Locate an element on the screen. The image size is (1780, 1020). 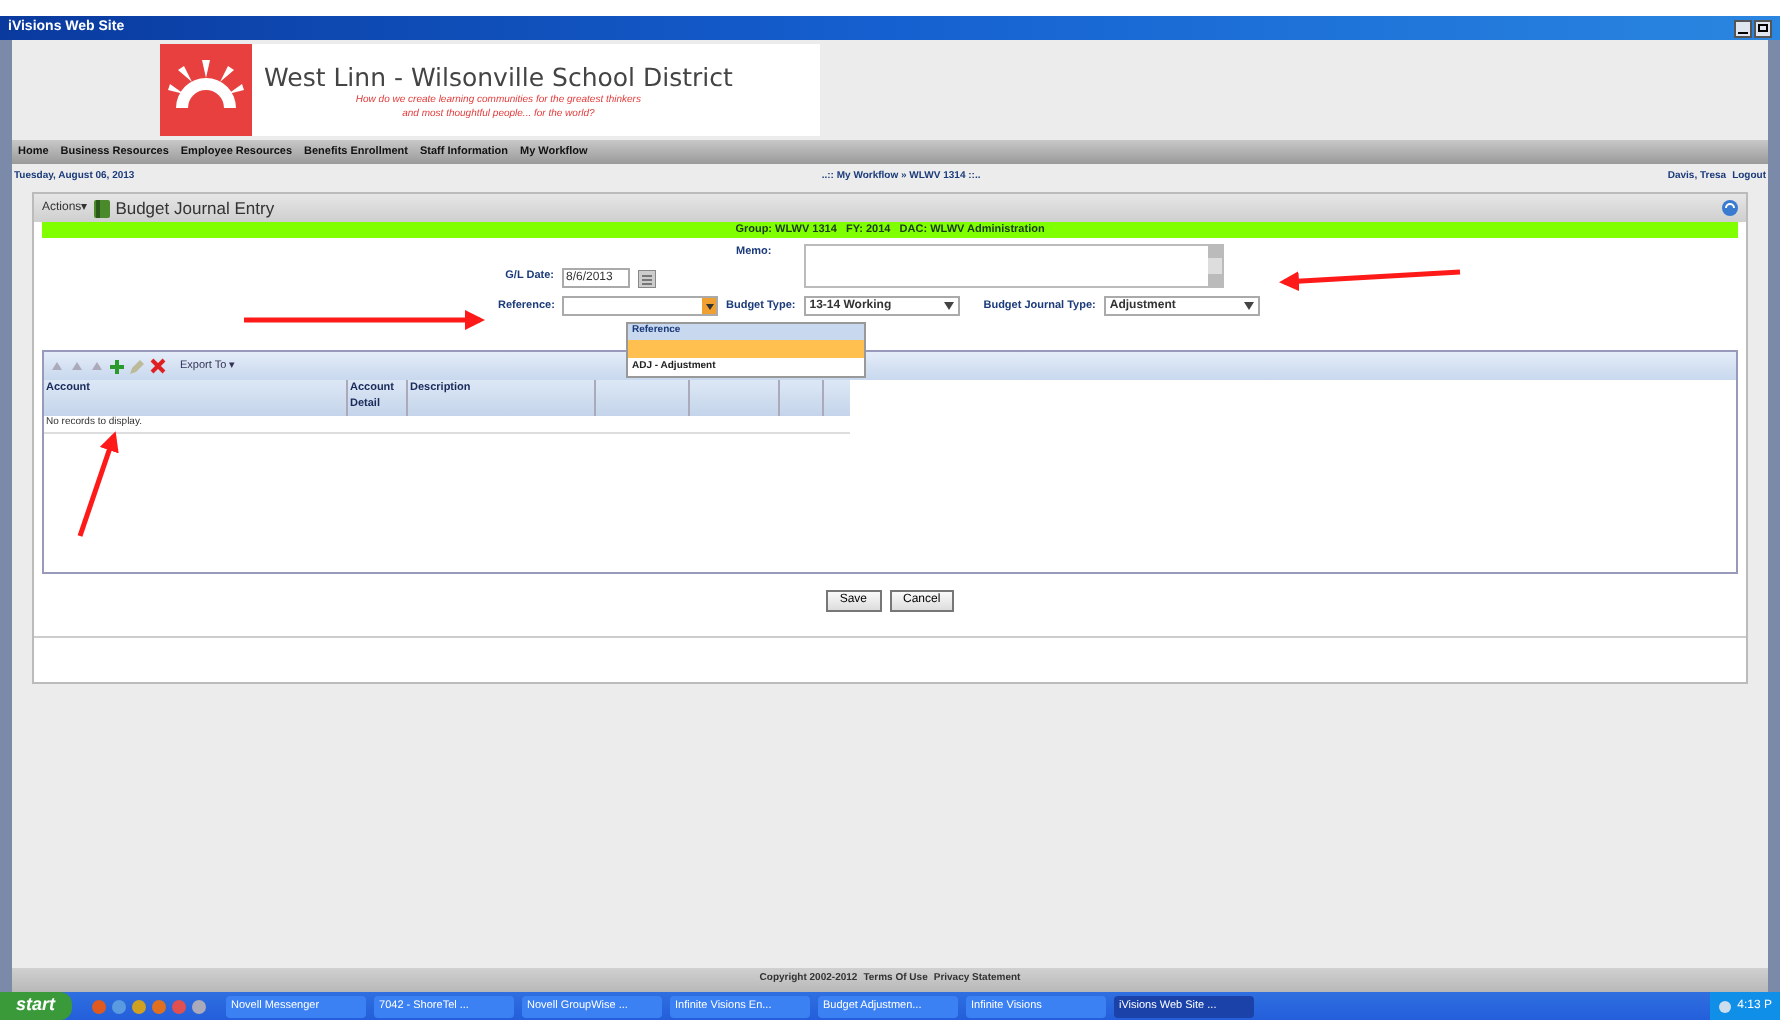
restore-button is located at coordinates (1763, 28).